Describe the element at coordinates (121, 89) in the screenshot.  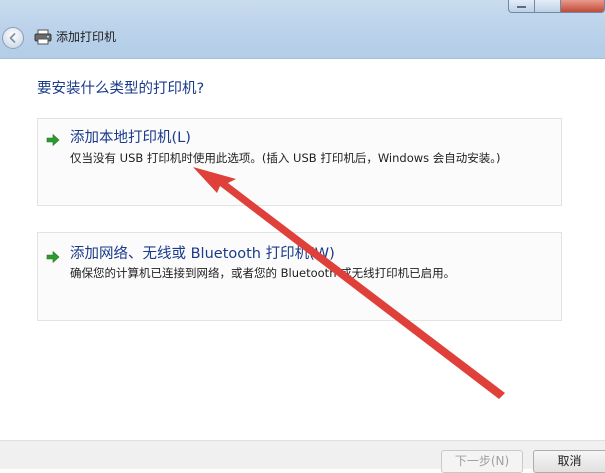
I see `page-question: 要安装什么类型的打印机?` at that location.